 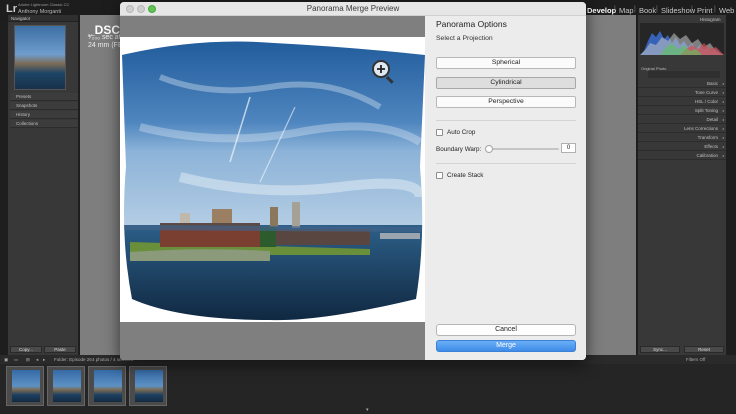 I want to click on cancel-button: Cancel, so click(x=506, y=330).